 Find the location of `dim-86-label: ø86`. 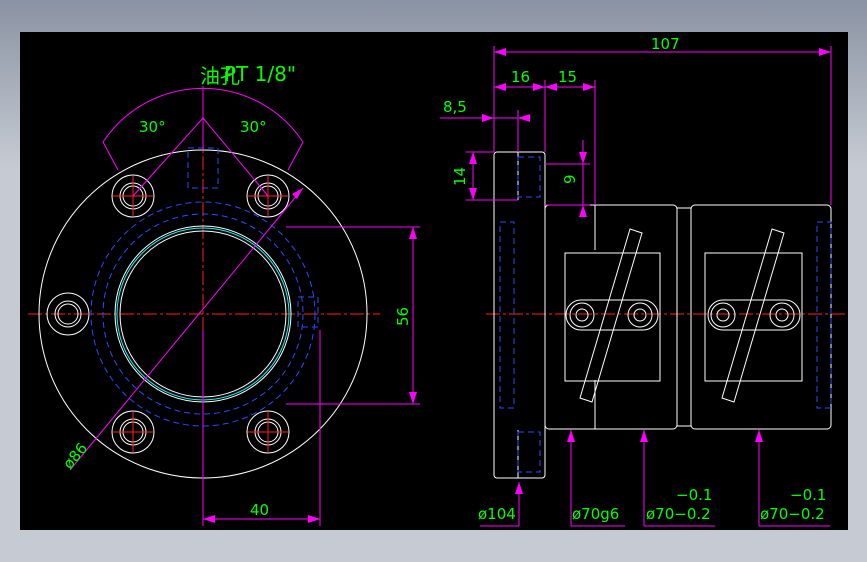

dim-86-label: ø86 is located at coordinates (75, 455).